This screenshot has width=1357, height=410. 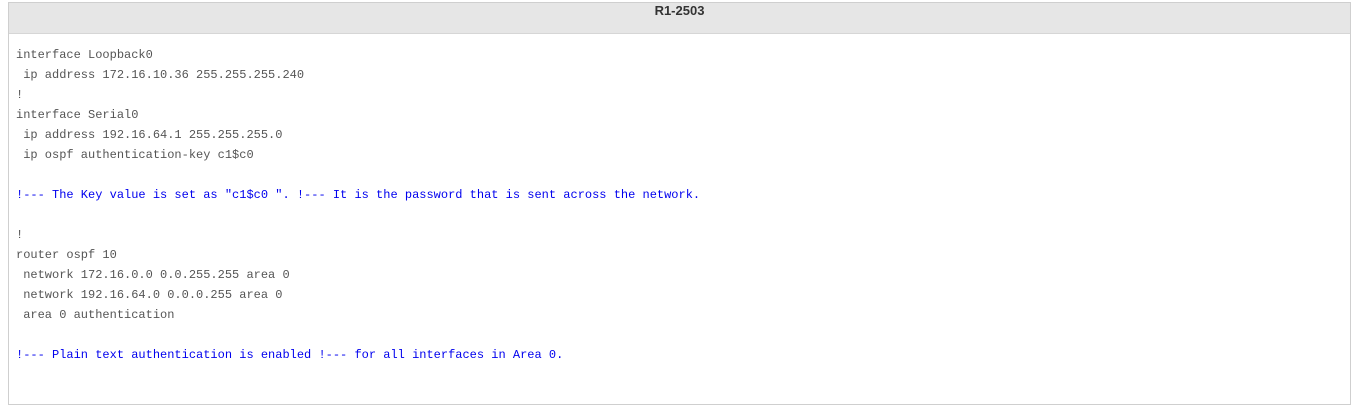 What do you see at coordinates (160, 75) in the screenshot?
I see `code-line: ip address 172.16.10.36 255.255.255.240` at bounding box center [160, 75].